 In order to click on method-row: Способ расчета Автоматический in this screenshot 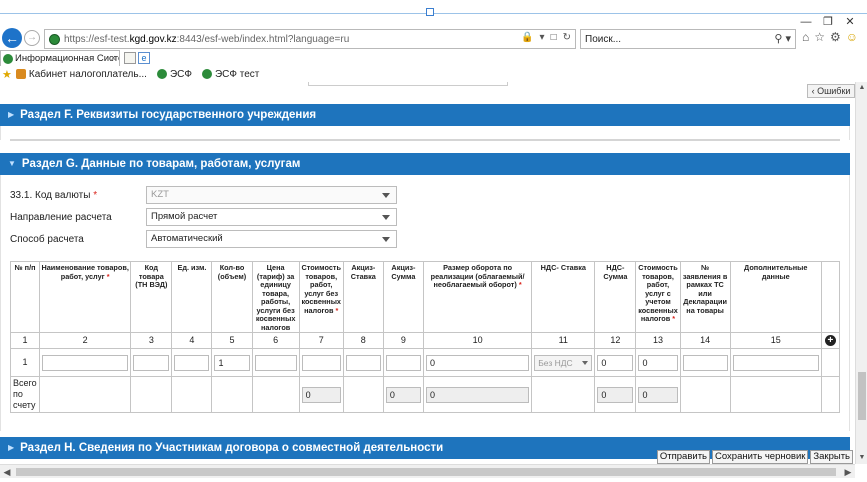, I will do `click(203, 239)`.